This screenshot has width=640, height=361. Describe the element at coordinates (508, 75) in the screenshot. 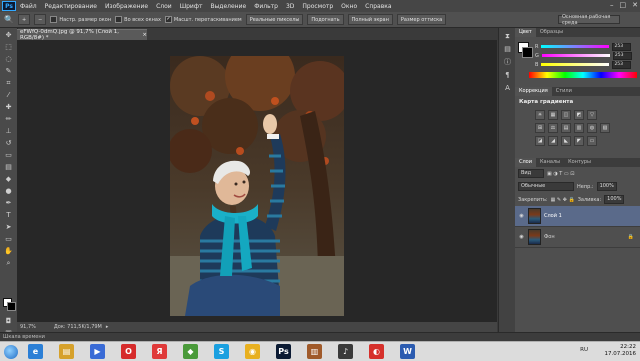

I see `paragraph-icon: ¶` at that location.